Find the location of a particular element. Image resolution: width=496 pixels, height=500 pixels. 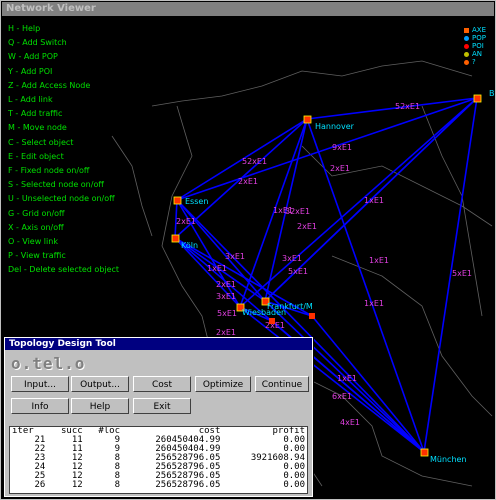

help-line: Q - Add Switch is located at coordinates (37, 43).